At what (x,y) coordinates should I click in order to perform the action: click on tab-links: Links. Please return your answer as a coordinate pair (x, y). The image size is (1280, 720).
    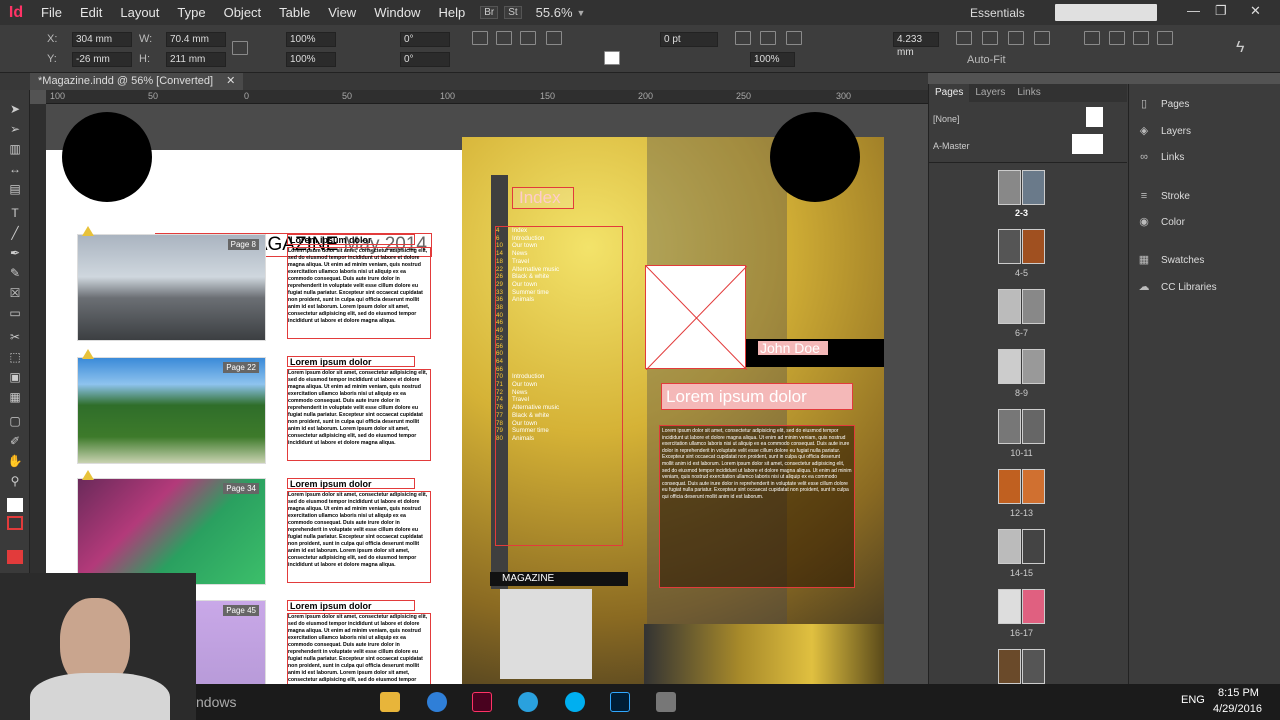
    Looking at the image, I should click on (1028, 93).